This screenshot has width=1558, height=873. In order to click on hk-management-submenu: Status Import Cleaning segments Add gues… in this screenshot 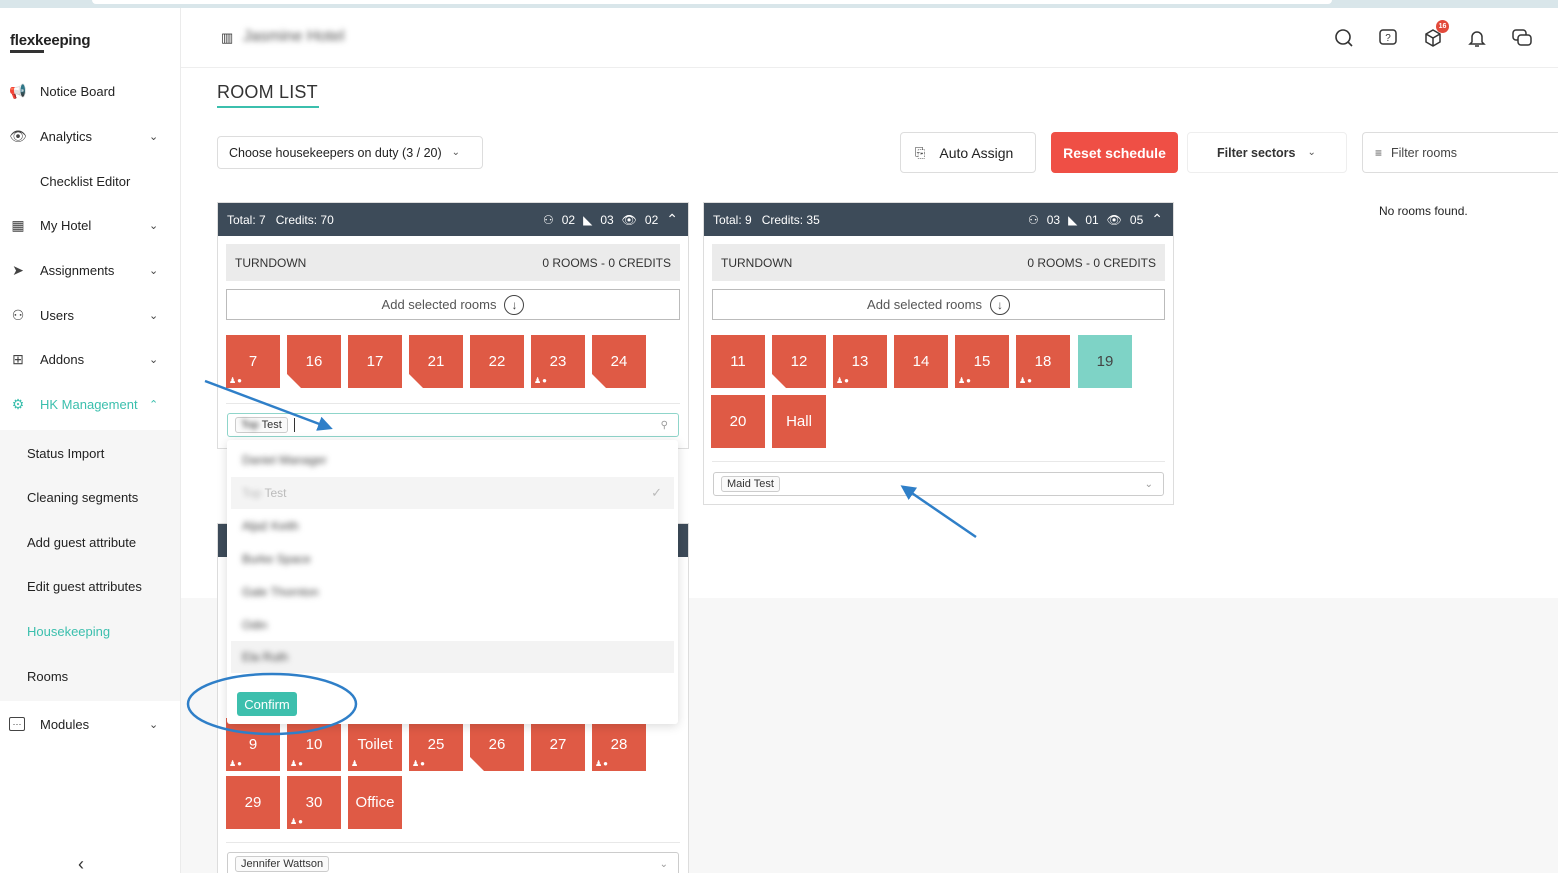, I will do `click(90, 565)`.